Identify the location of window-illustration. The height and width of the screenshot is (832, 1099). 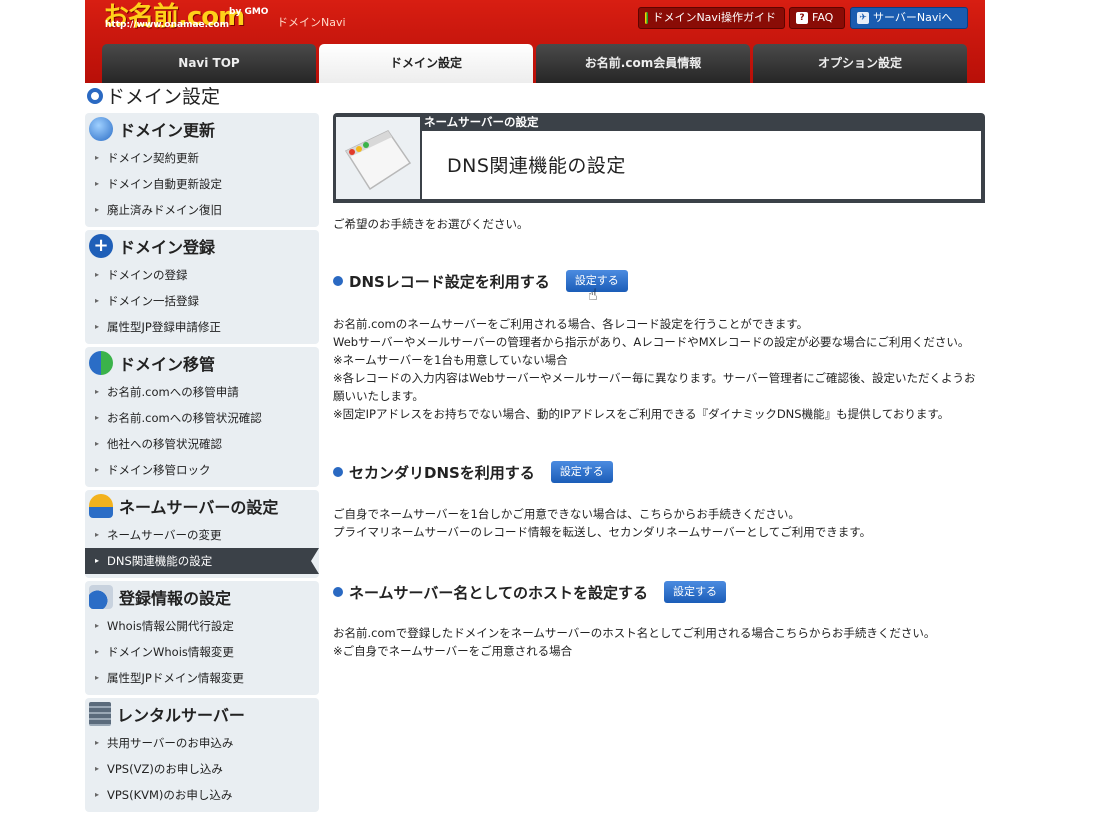
(378, 158).